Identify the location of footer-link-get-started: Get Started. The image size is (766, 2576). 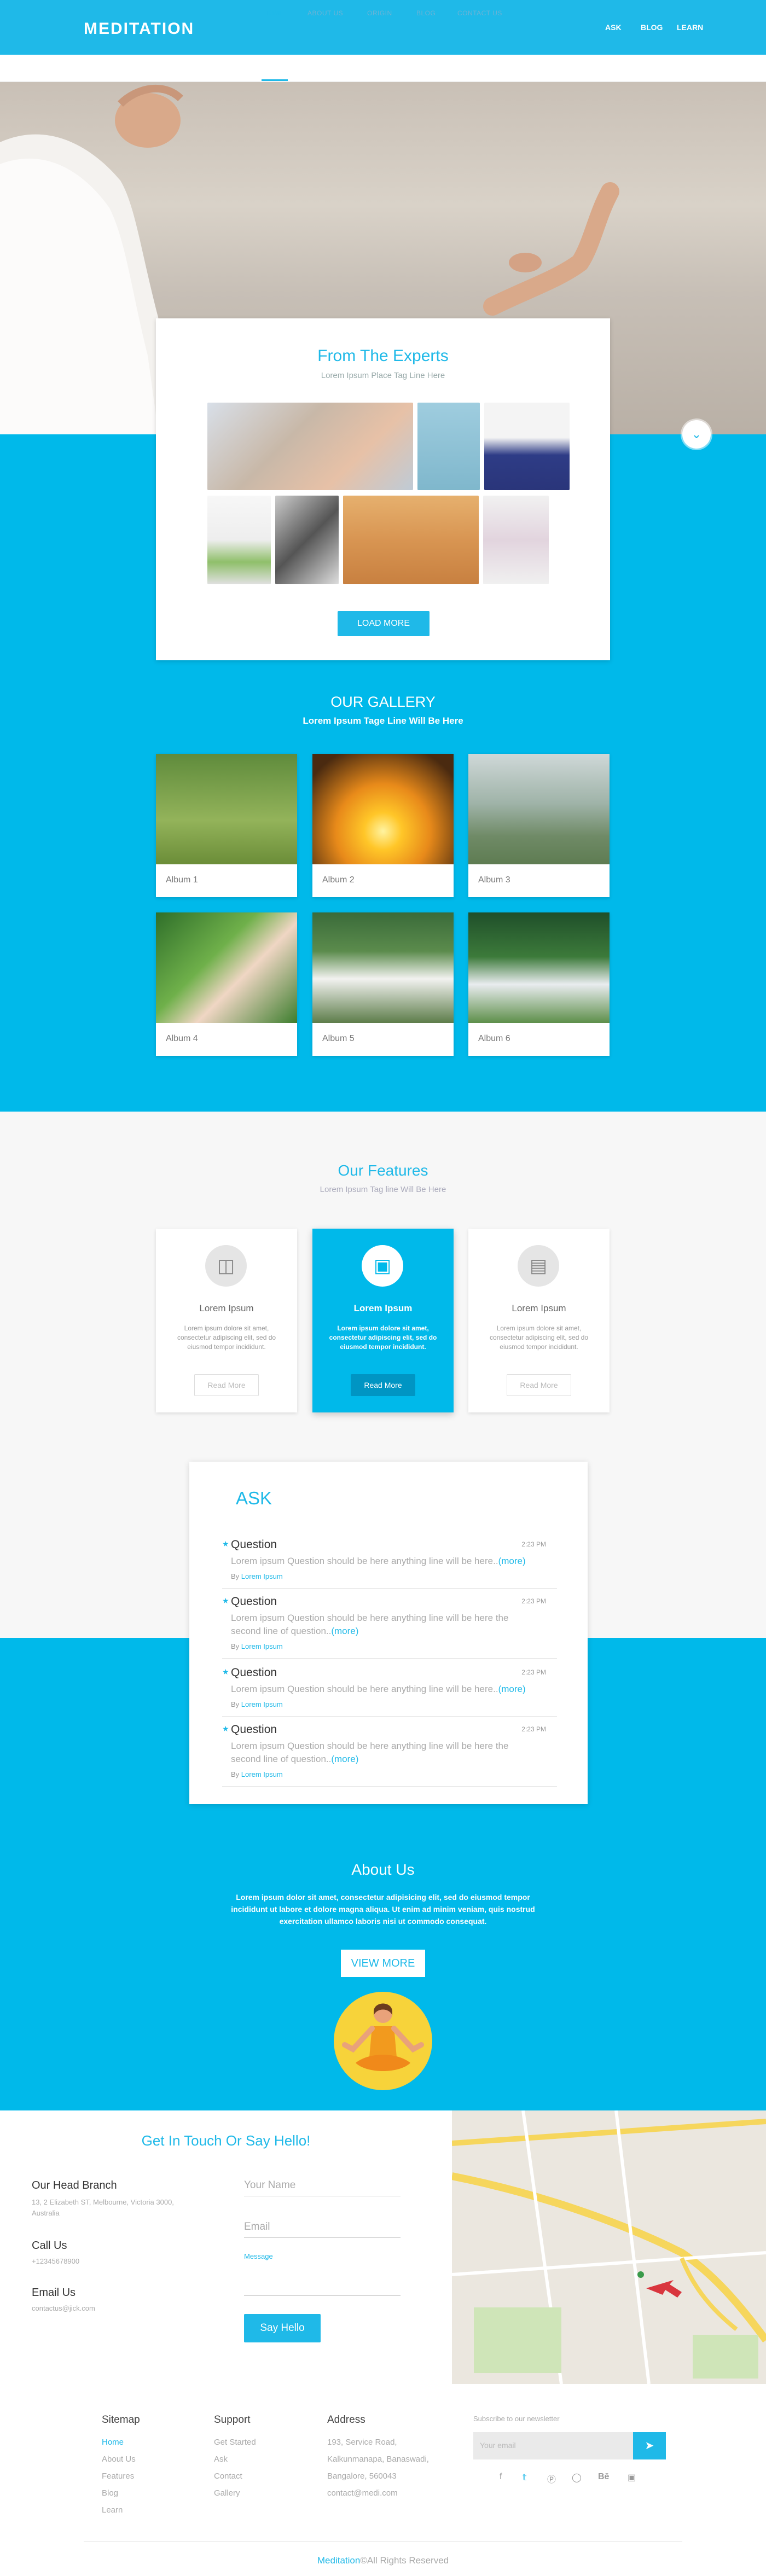
(235, 2442).